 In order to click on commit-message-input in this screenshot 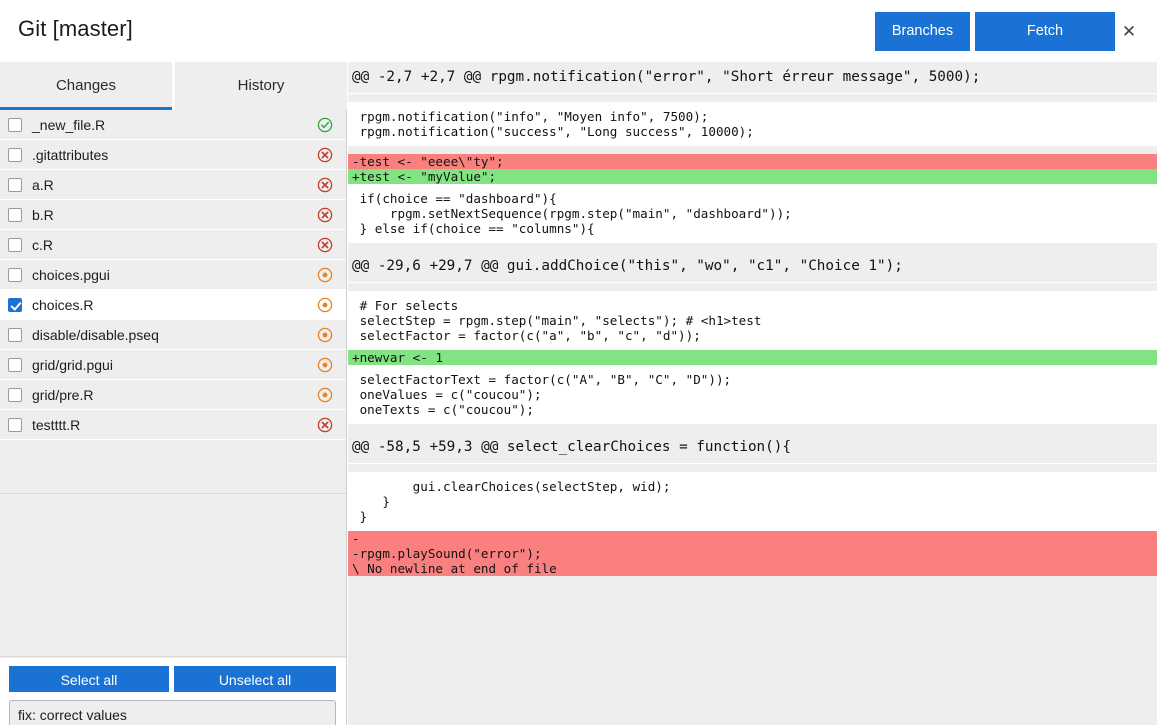, I will do `click(172, 712)`.